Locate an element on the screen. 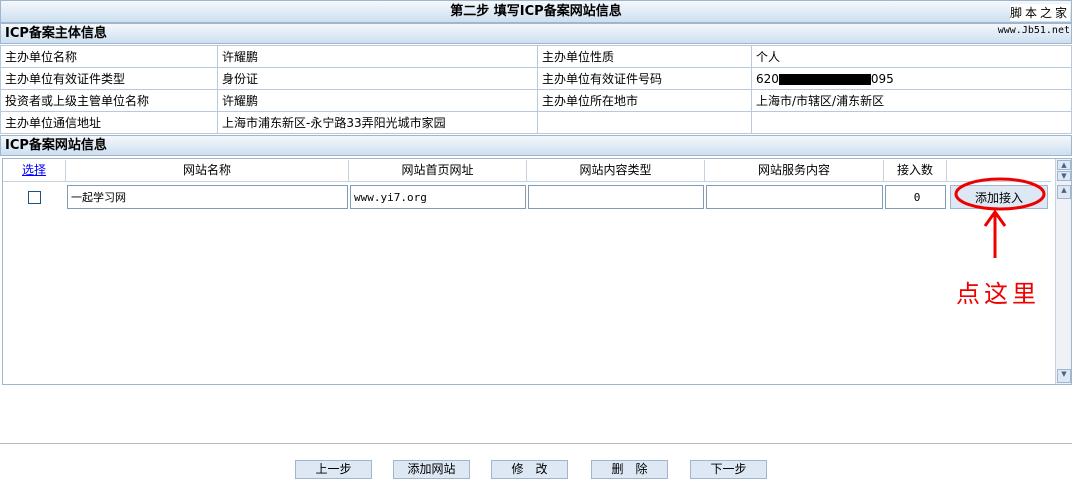 This screenshot has width=1076, height=483. value: 个人 is located at coordinates (911, 56).